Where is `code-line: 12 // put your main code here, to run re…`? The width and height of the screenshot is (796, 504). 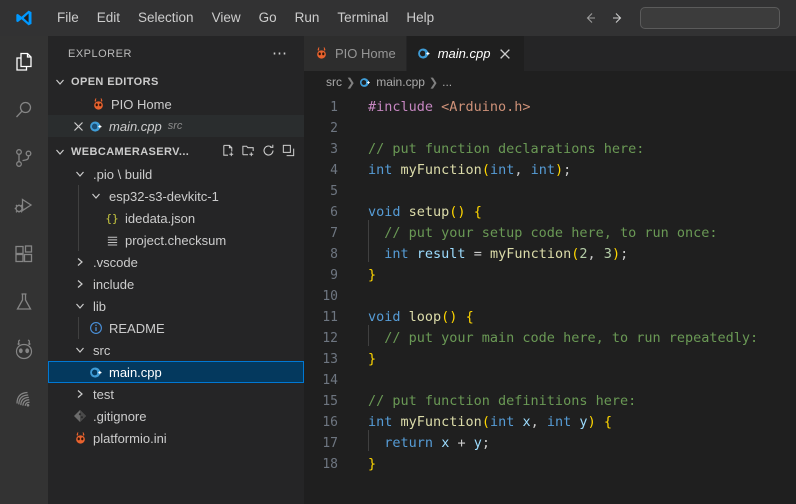
code-line: 12 // put your main code here, to run re… is located at coordinates (550, 337).